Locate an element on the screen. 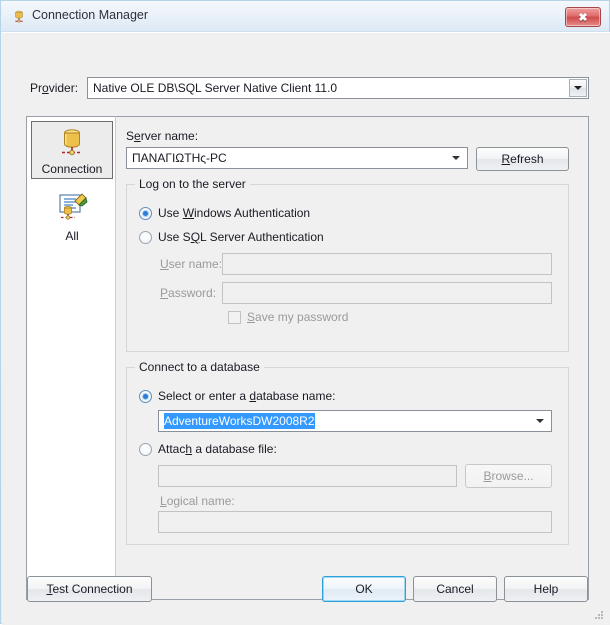 Image resolution: width=610 pixels, height=625 pixels. database-name-combobox: AdventureWorksDW2008R2 is located at coordinates (355, 421).